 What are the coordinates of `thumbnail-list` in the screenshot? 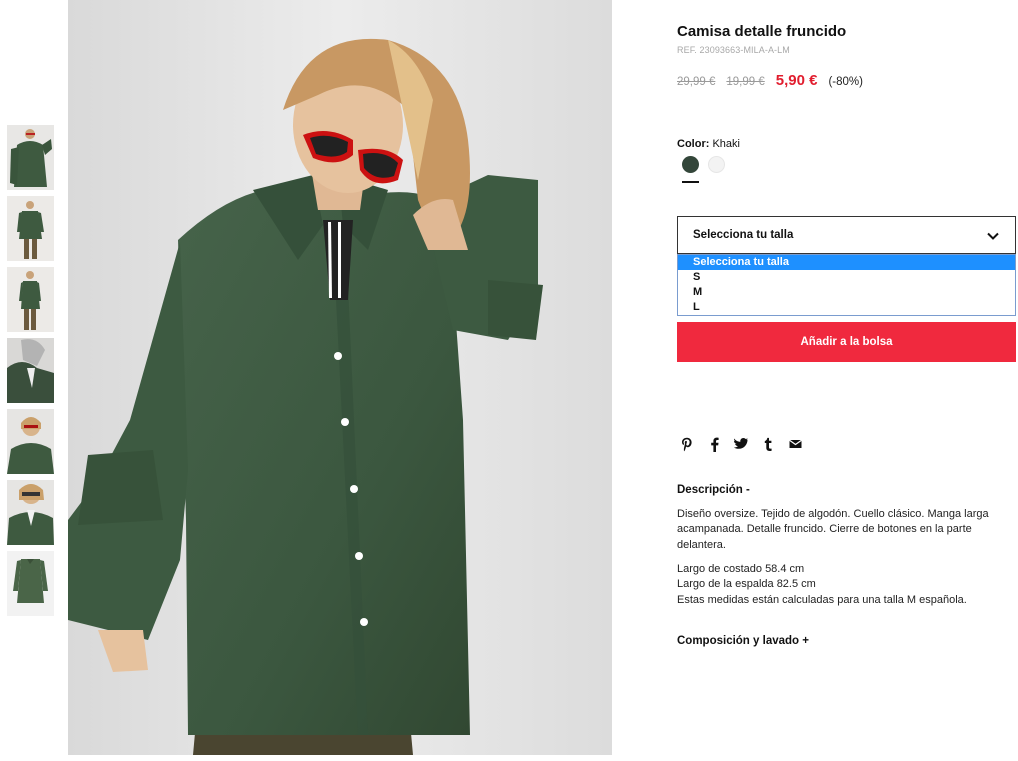 It's located at (30, 373).